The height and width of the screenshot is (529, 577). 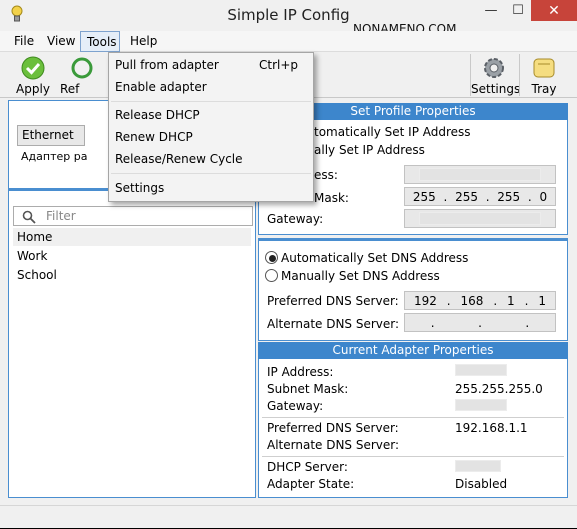 I want to click on profile-item-work: Work, so click(x=132, y=256).